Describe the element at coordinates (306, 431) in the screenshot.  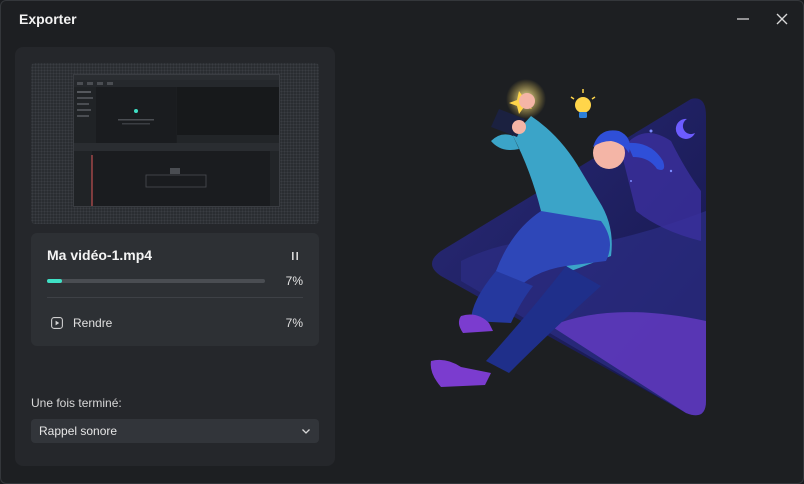
I see `chevron-down-icon` at that location.